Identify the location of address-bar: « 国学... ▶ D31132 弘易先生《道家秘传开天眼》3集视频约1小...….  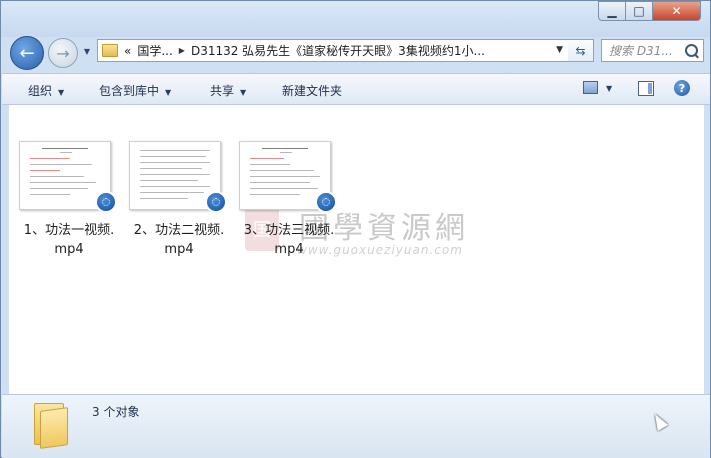
(333, 50).